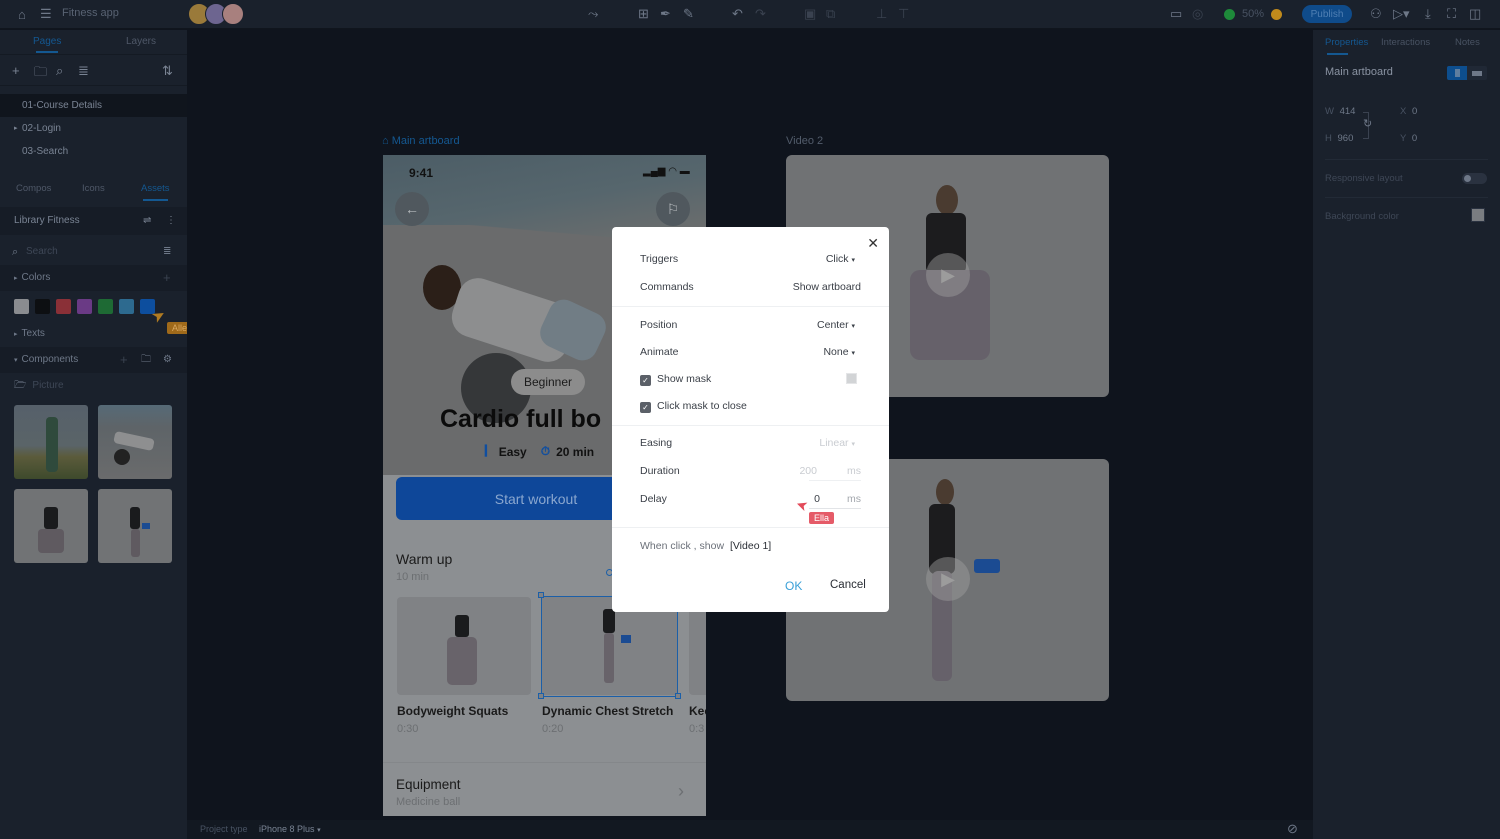 Image resolution: width=1500 pixels, height=839 pixels. I want to click on tab-icons: Icons, so click(93, 188).